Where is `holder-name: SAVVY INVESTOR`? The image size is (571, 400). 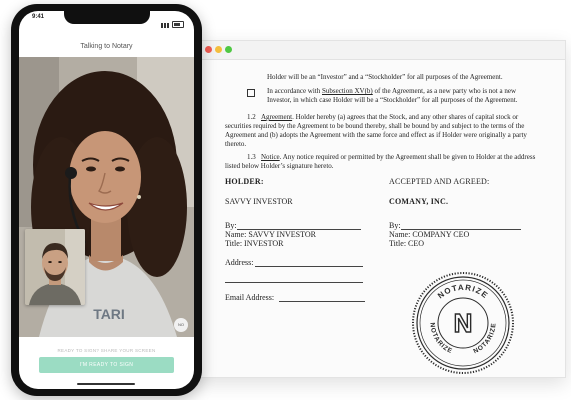 holder-name: SAVVY INVESTOR is located at coordinates (259, 201).